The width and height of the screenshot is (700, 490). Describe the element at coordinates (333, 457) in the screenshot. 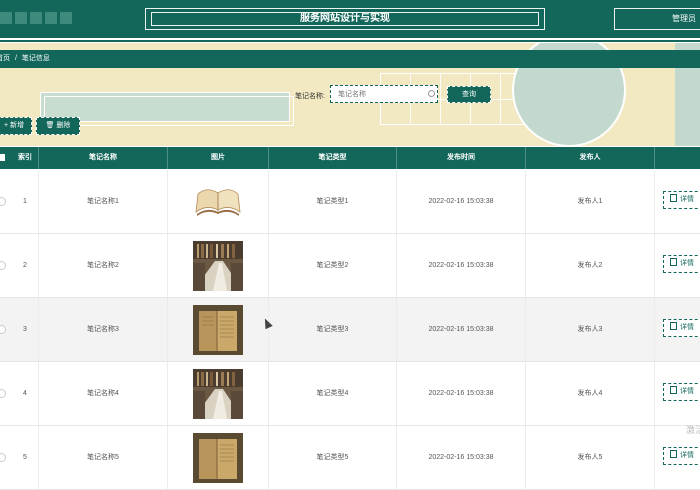

I see `row-type: 笔记类型5` at that location.